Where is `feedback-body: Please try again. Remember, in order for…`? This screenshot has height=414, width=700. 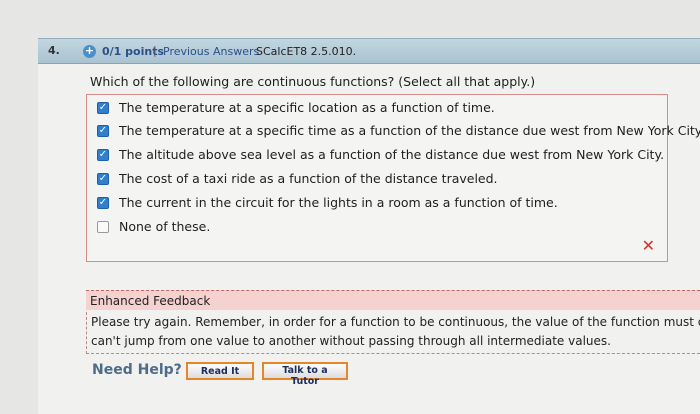 feedback-body: Please try again. Remember, in order for… is located at coordinates (393, 333).